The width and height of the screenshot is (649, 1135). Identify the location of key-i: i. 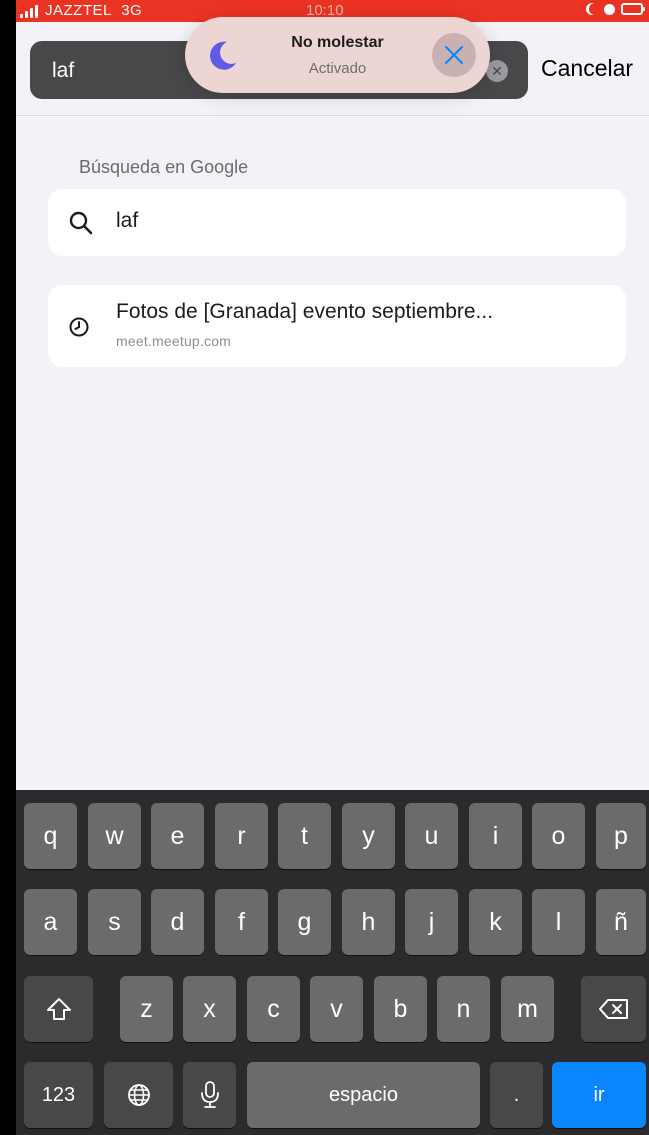
(495, 836).